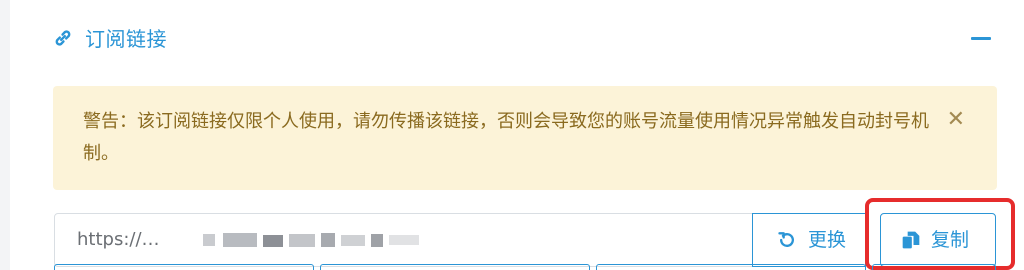 This screenshot has height=270, width=1024. I want to click on refresh-button: 更换, so click(809, 240).